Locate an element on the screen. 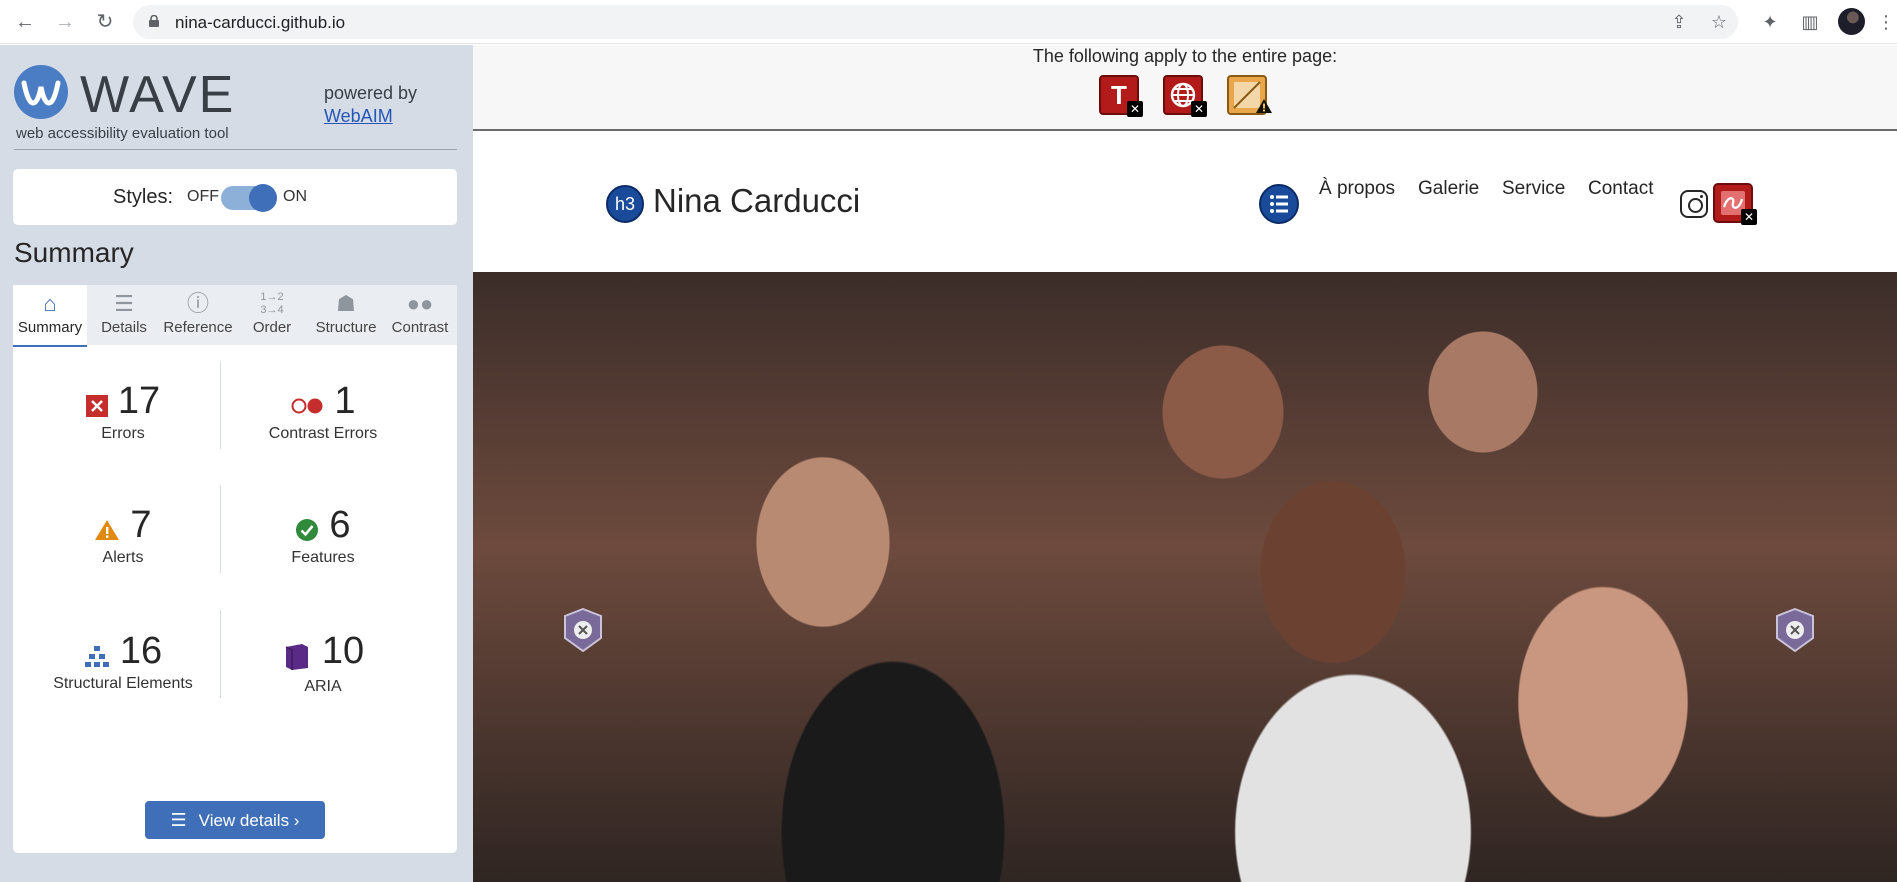 The width and height of the screenshot is (1897, 882). alerts-count: 7 is located at coordinates (141, 525).